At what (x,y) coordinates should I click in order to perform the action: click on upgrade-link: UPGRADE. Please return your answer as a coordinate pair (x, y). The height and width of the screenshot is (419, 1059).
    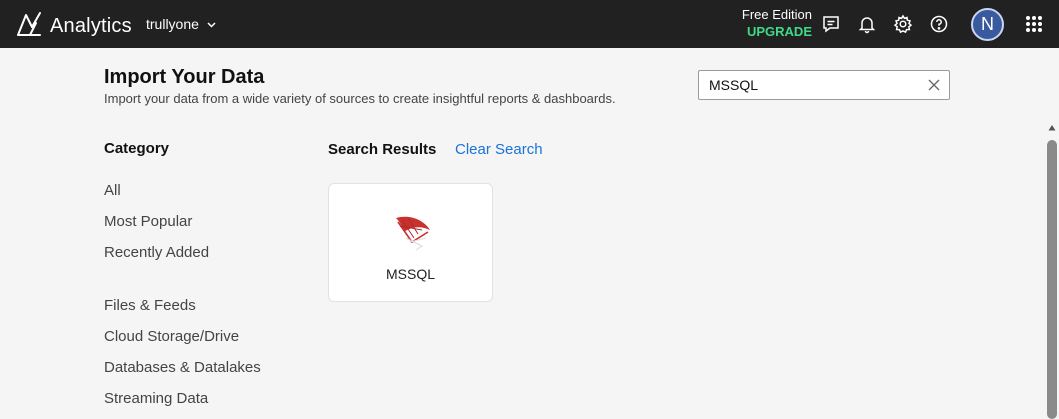
    Looking at the image, I should click on (767, 32).